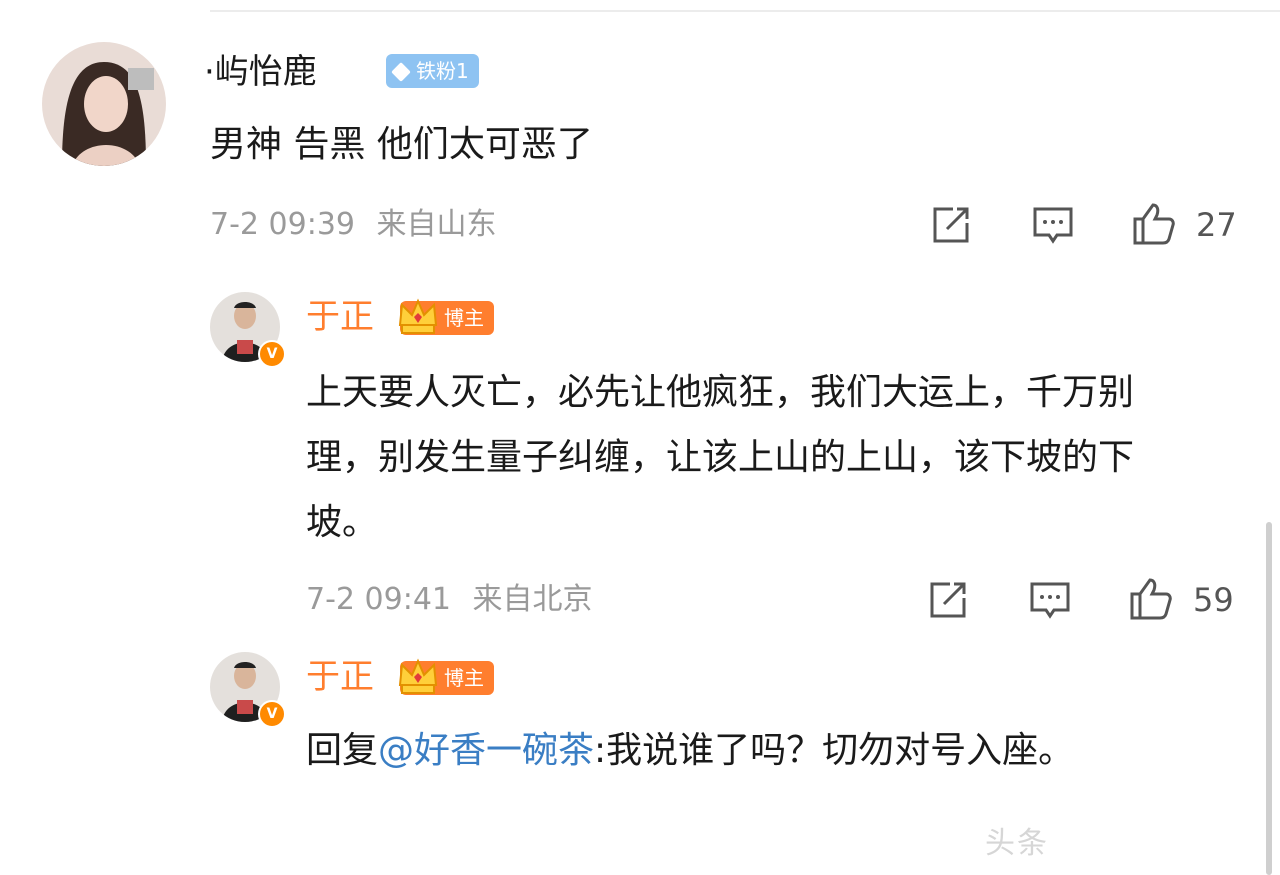 The height and width of the screenshot is (875, 1280). Describe the element at coordinates (1269, 698) in the screenshot. I see `scrollbar` at that location.